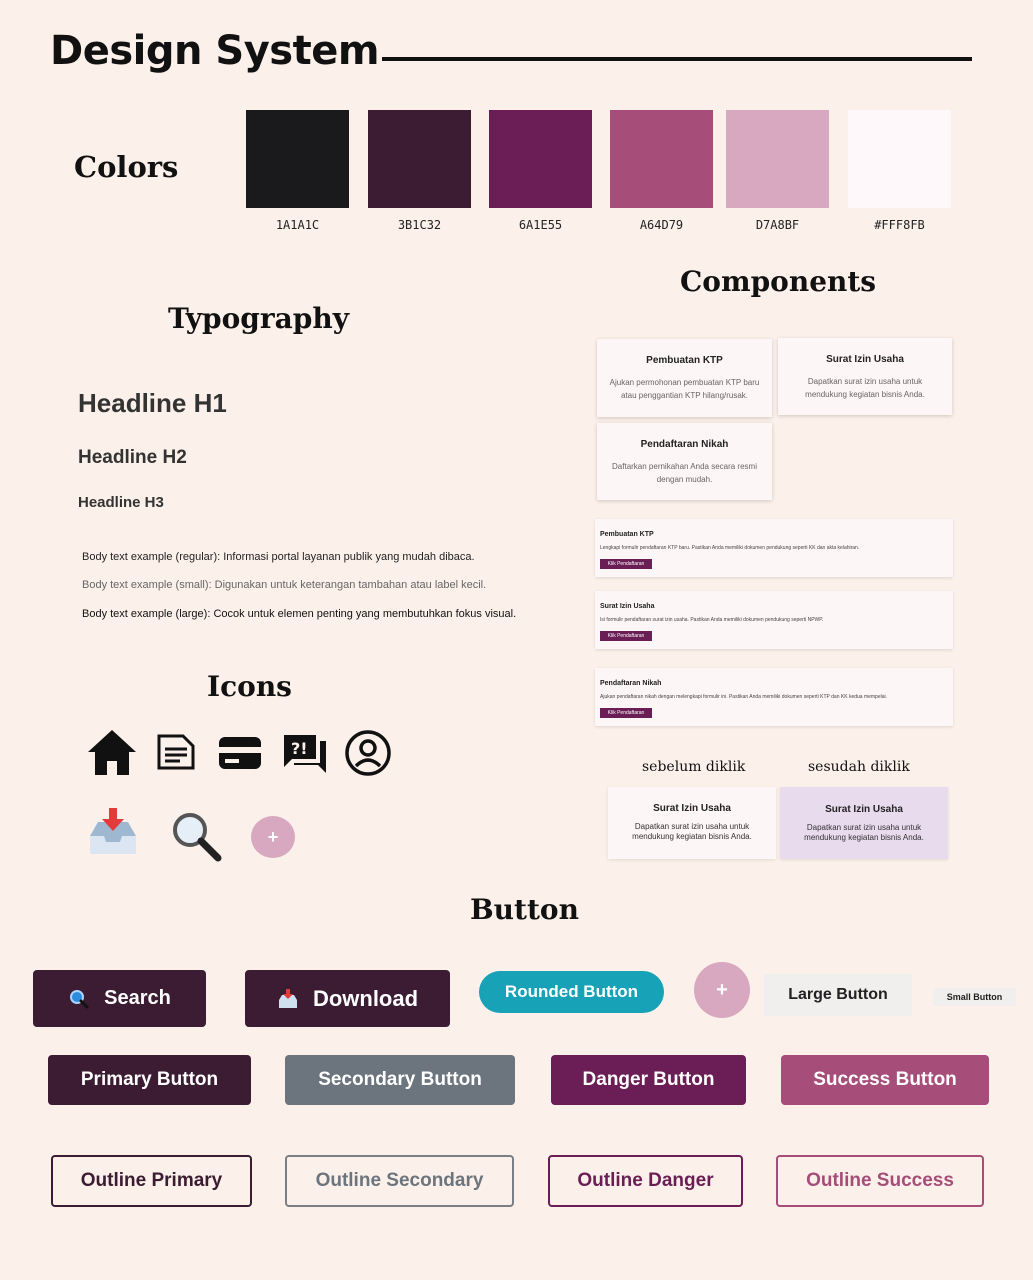  I want to click on large-button: Large Button, so click(838, 995).